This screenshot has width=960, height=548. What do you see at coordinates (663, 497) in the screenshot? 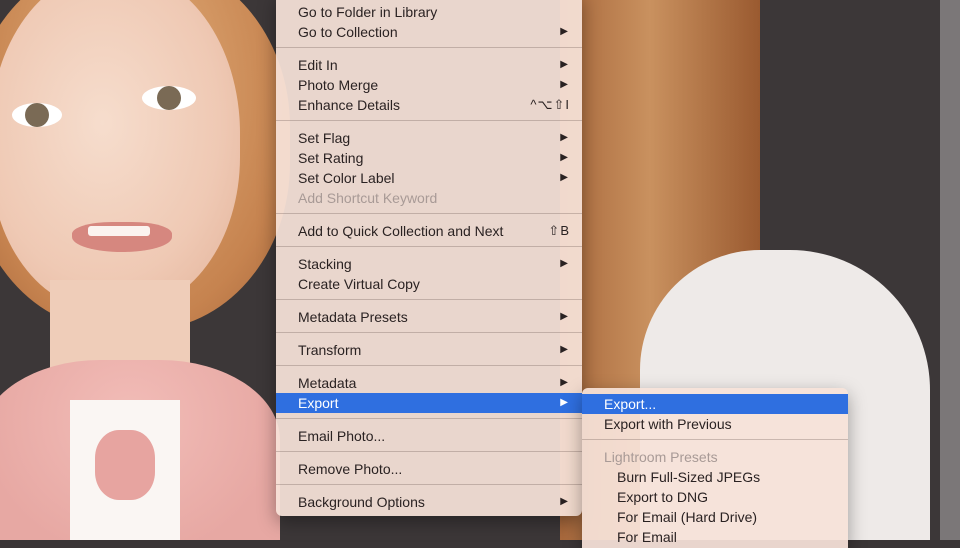
I see `submenu-item-label: Export to DNG` at bounding box center [663, 497].